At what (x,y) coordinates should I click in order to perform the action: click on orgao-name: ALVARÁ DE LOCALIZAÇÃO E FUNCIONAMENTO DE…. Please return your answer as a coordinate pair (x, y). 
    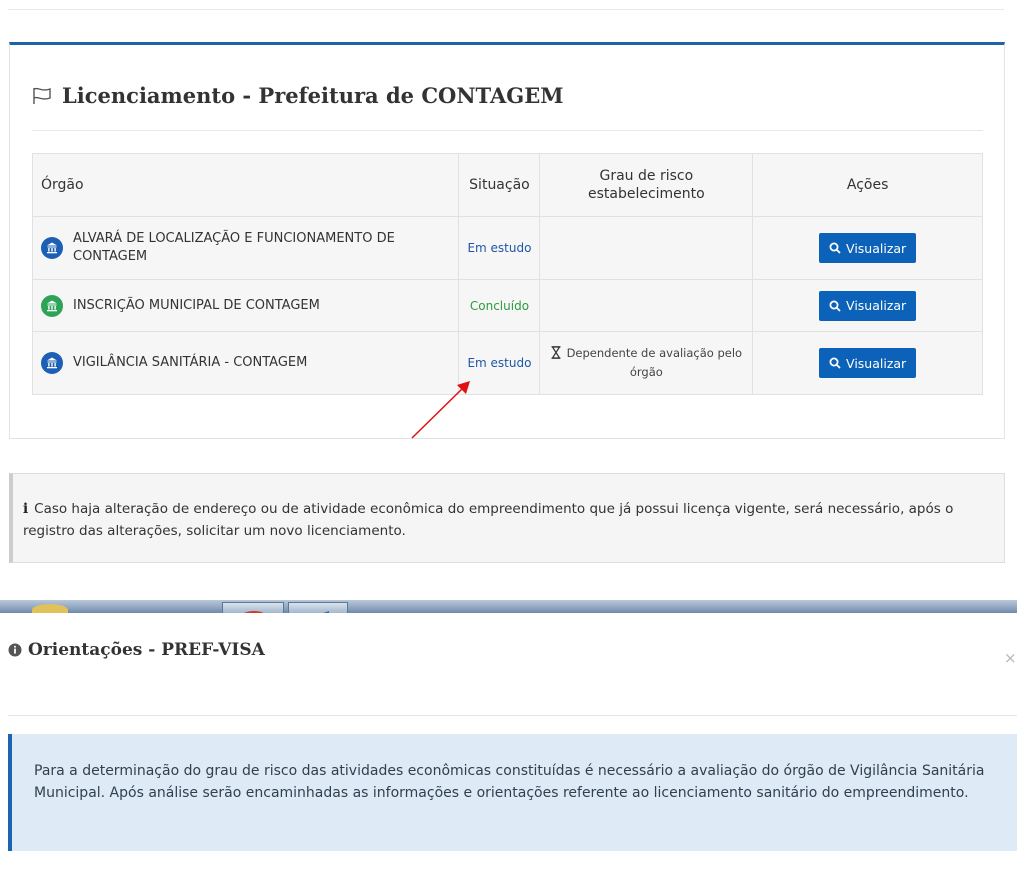
    Looking at the image, I should click on (234, 247).